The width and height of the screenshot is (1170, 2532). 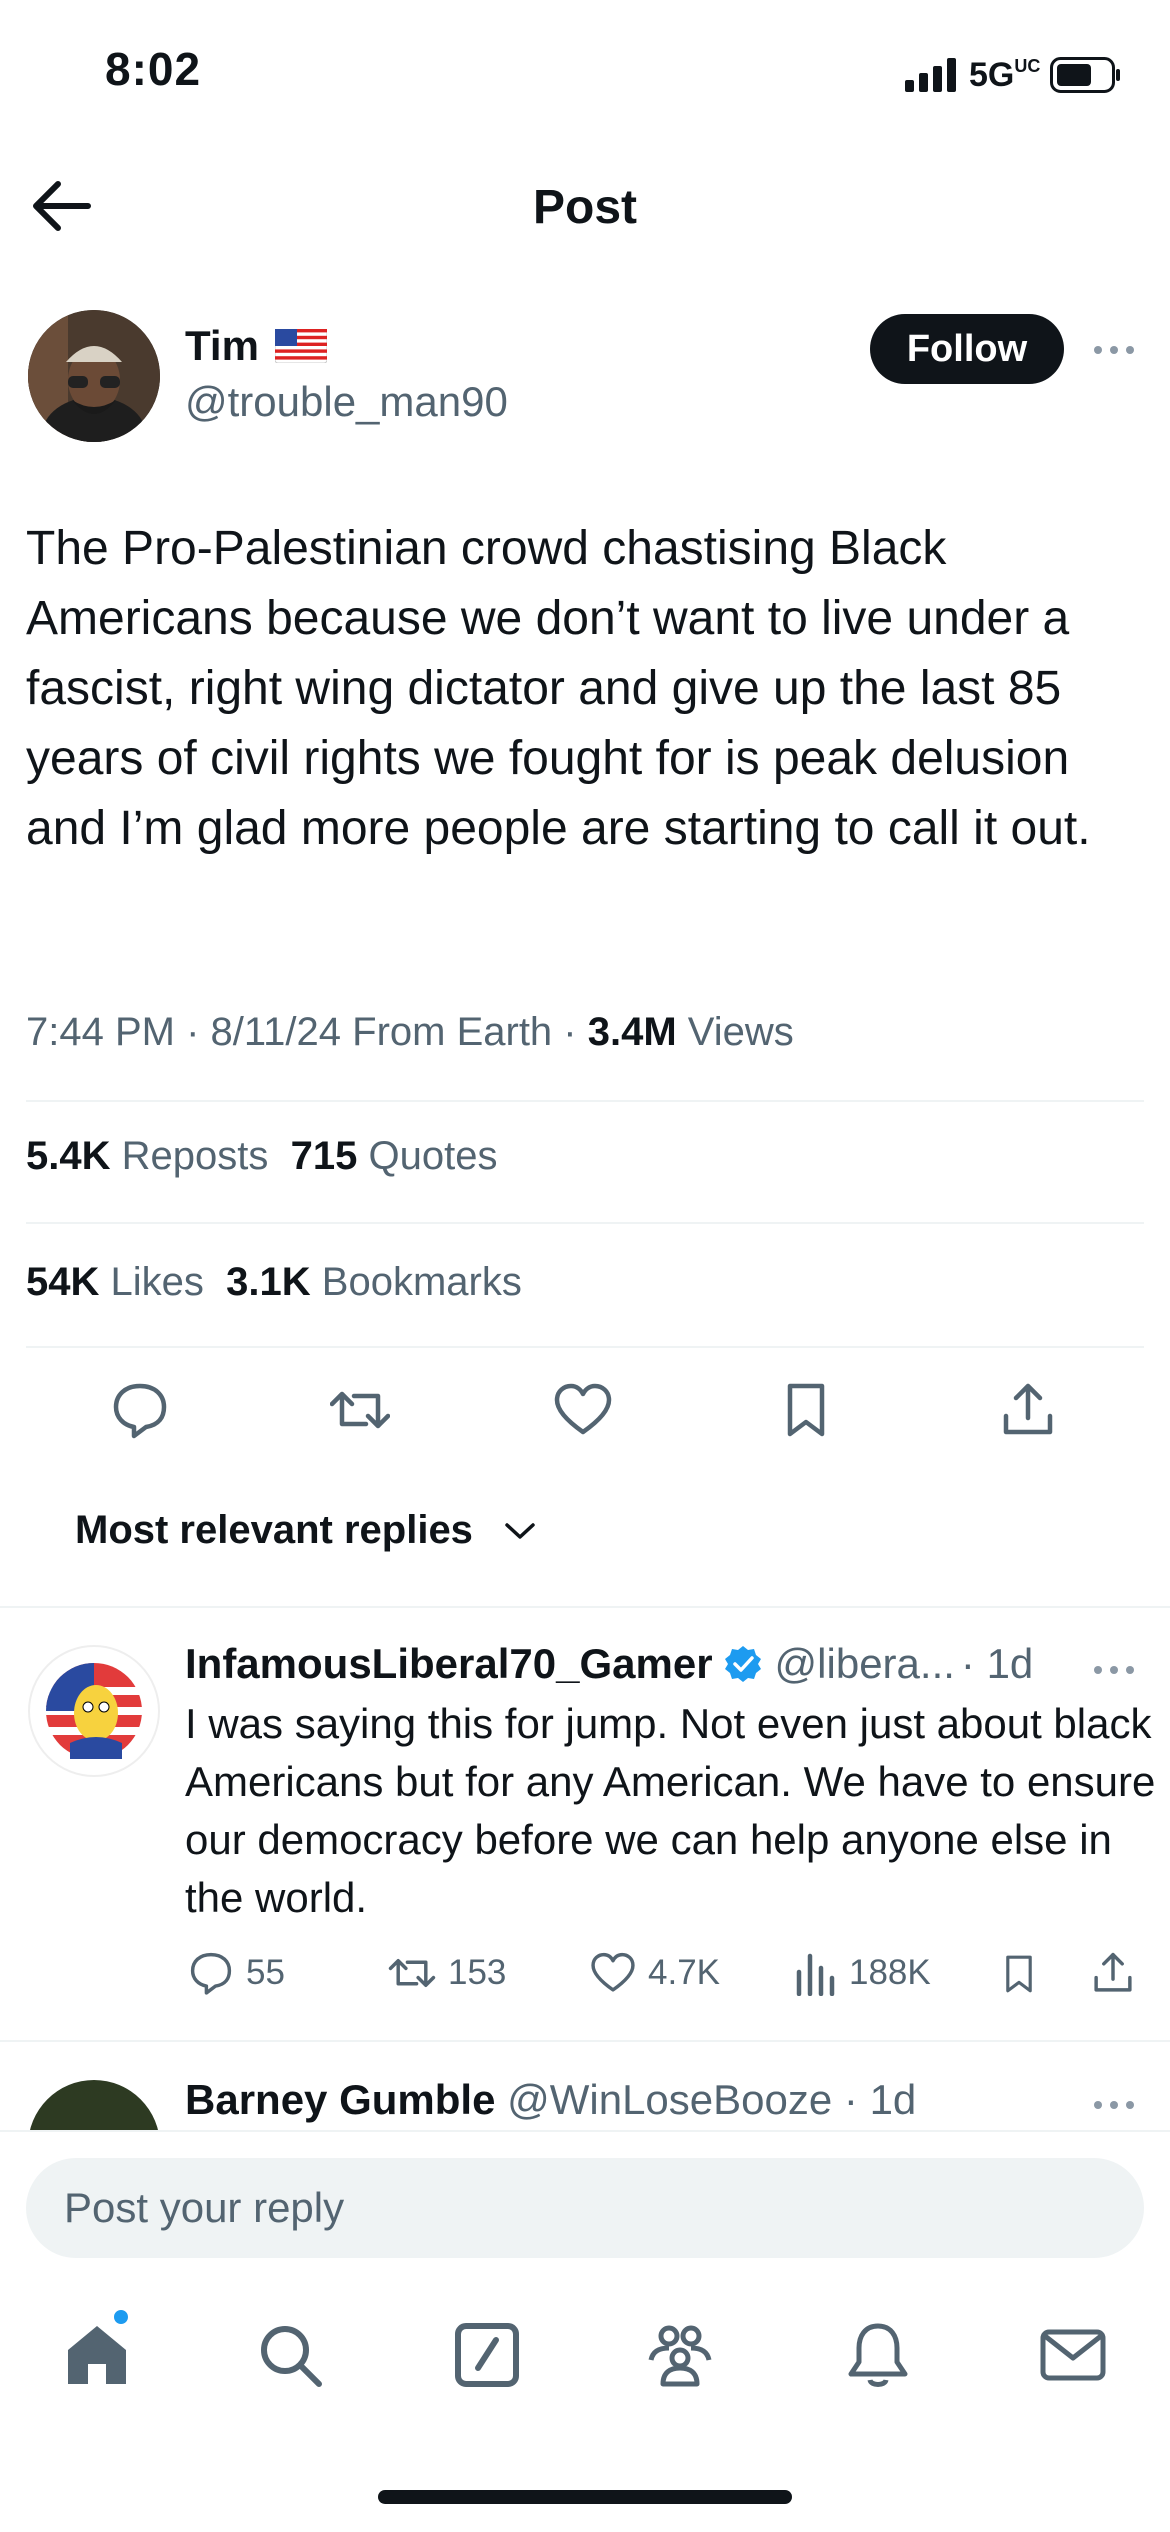 What do you see at coordinates (742, 1664) in the screenshot?
I see `verified-icon` at bounding box center [742, 1664].